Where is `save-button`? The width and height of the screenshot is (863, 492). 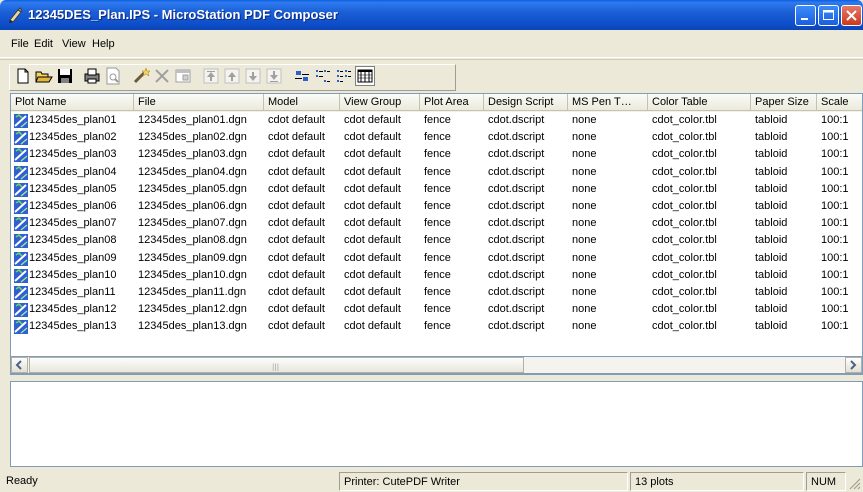 save-button is located at coordinates (65, 76).